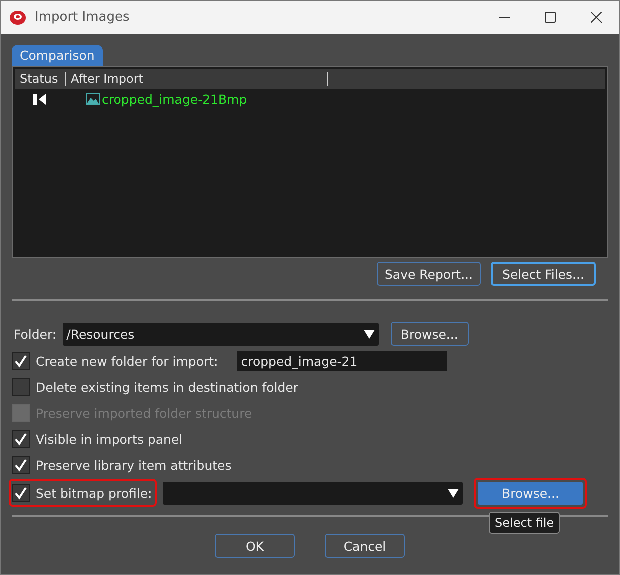  Describe the element at coordinates (365, 546) in the screenshot. I see `dialog-button: Cancel` at that location.